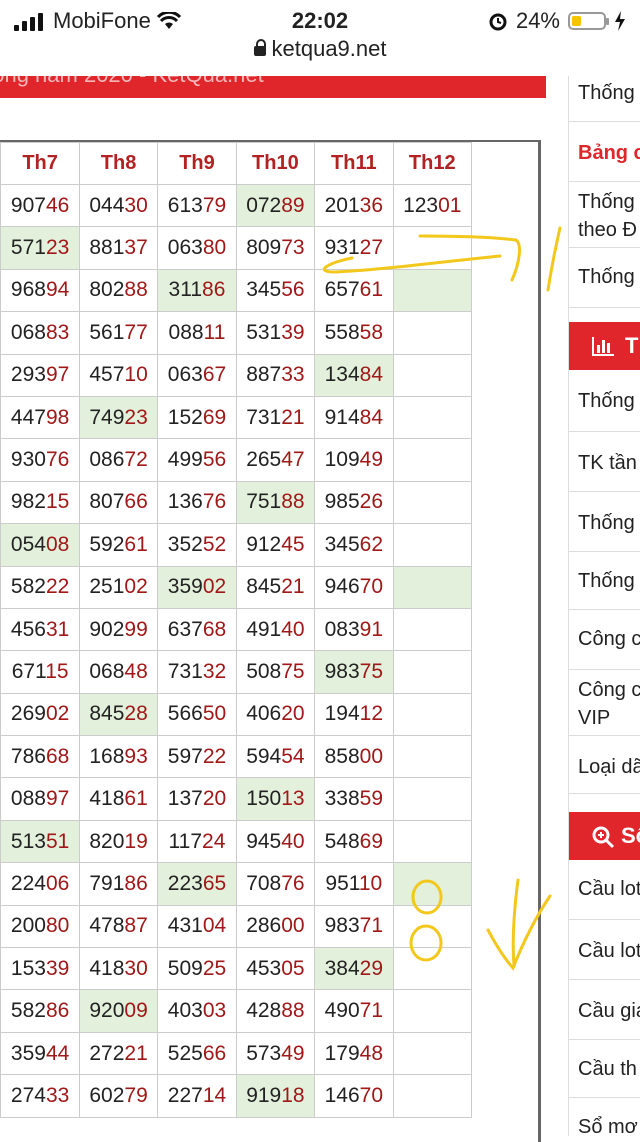 This screenshot has width=640, height=1142. I want to click on cell-value: 59454, so click(275, 756).